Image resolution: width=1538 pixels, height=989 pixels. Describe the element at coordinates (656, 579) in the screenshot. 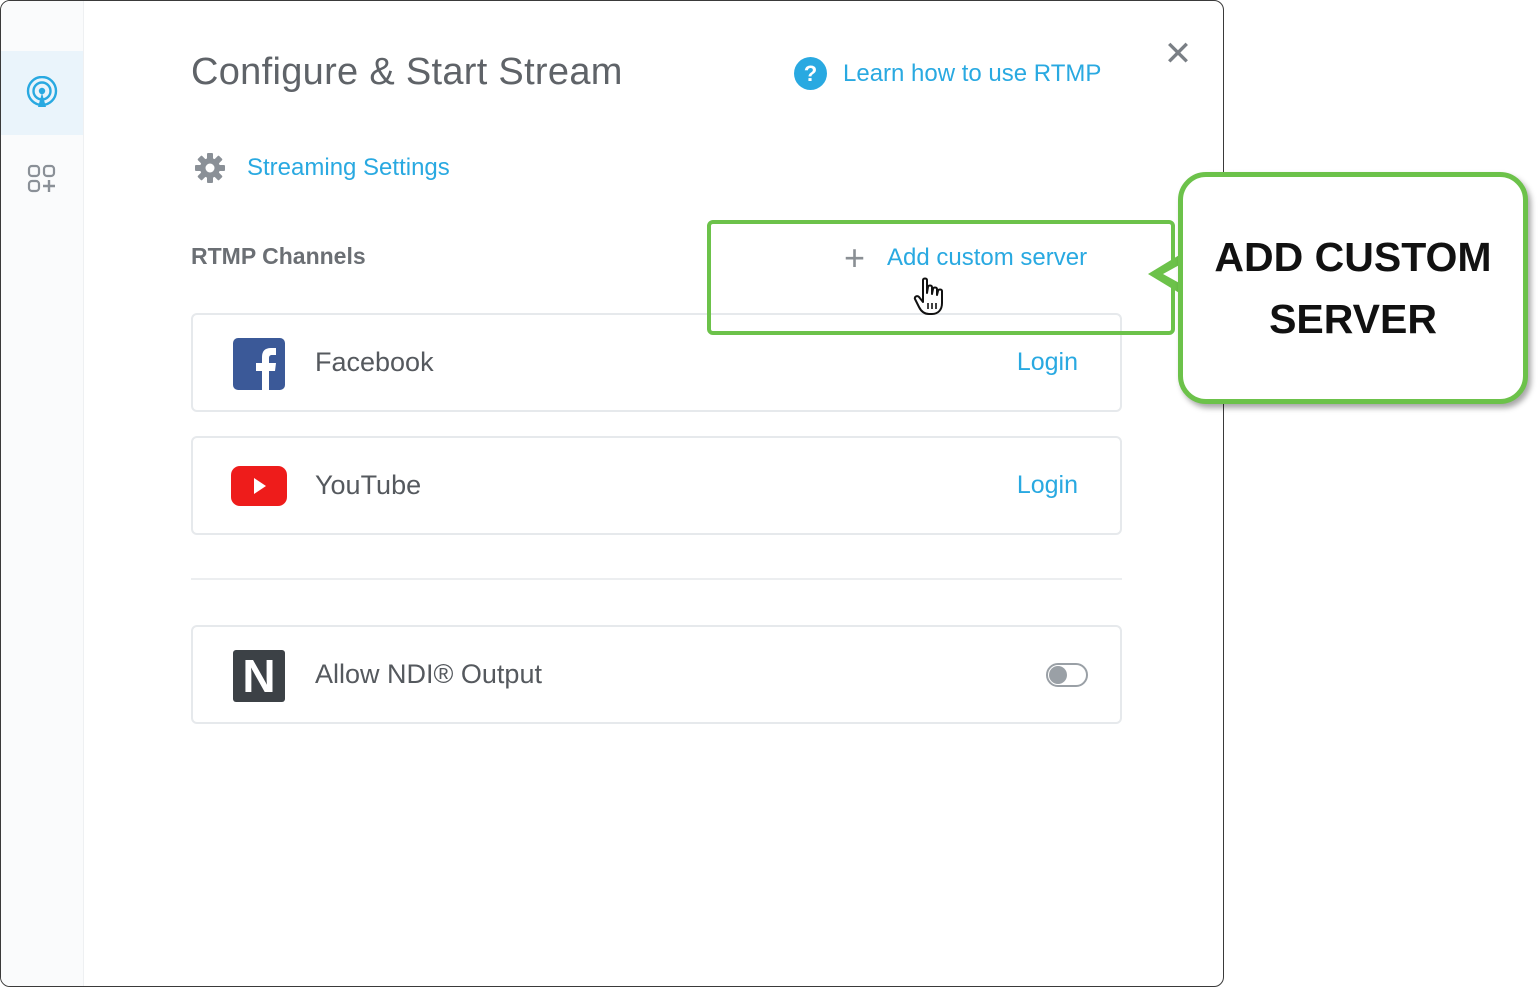

I see `divider` at that location.